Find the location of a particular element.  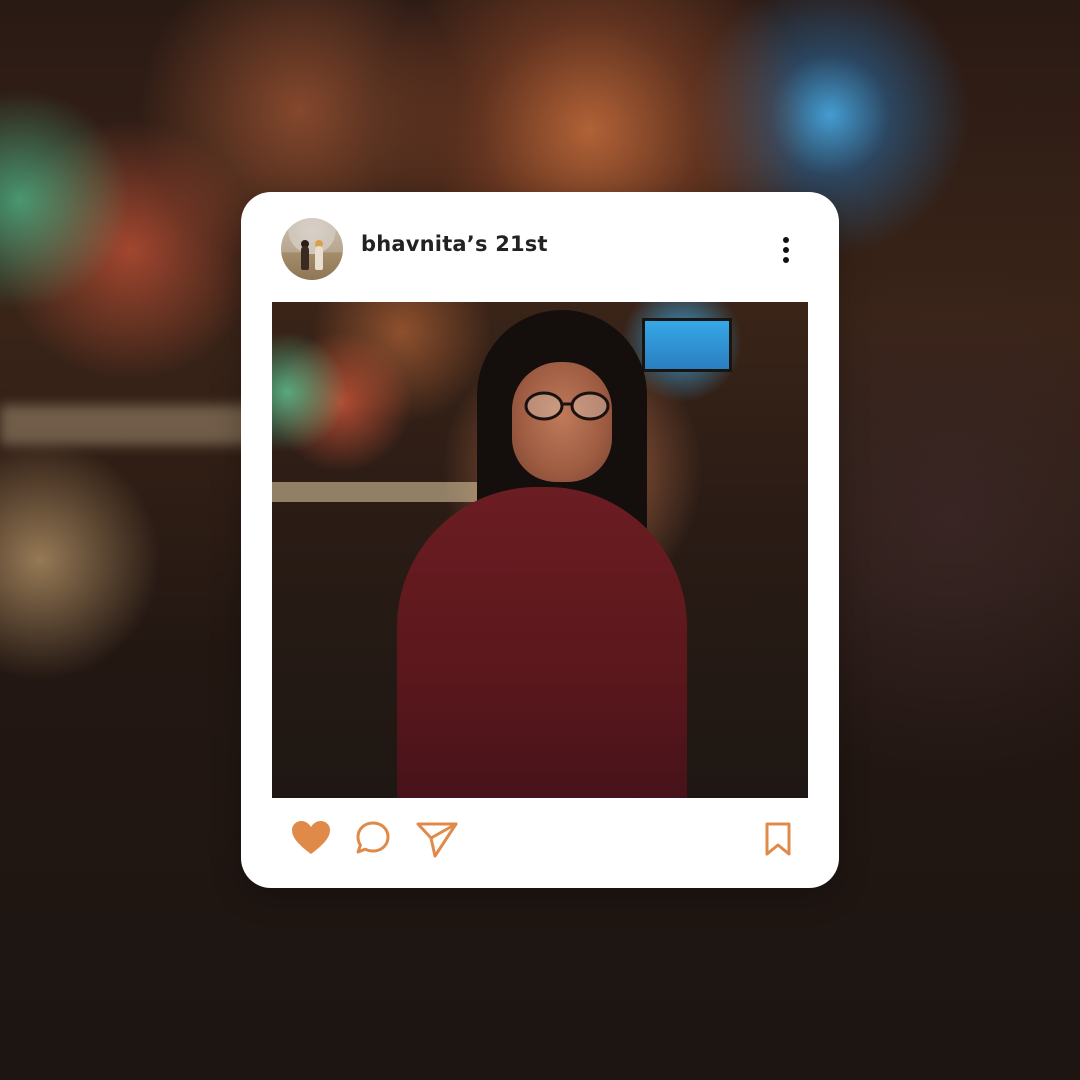

photo-tv-screen is located at coordinates (687, 345).